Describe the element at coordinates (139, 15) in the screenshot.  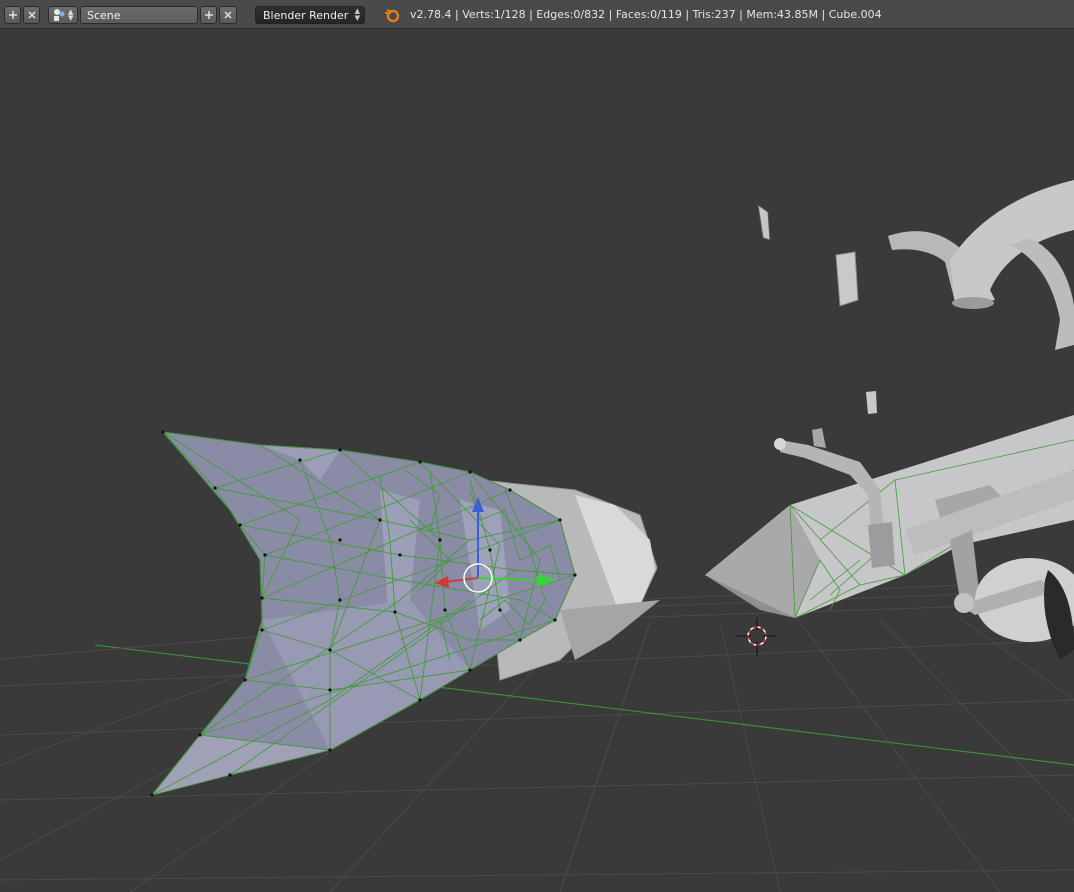
I see `scene-name-field: Scene` at that location.